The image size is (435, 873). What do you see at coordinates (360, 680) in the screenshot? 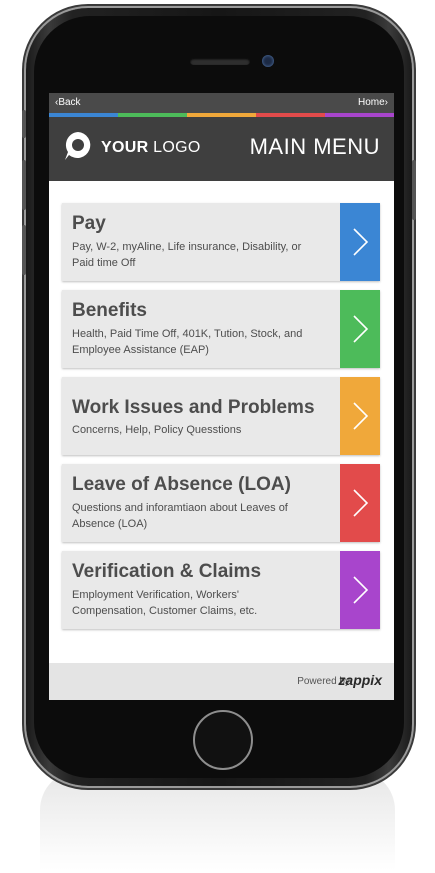
I see `zappix-brand-logo: zappix` at bounding box center [360, 680].